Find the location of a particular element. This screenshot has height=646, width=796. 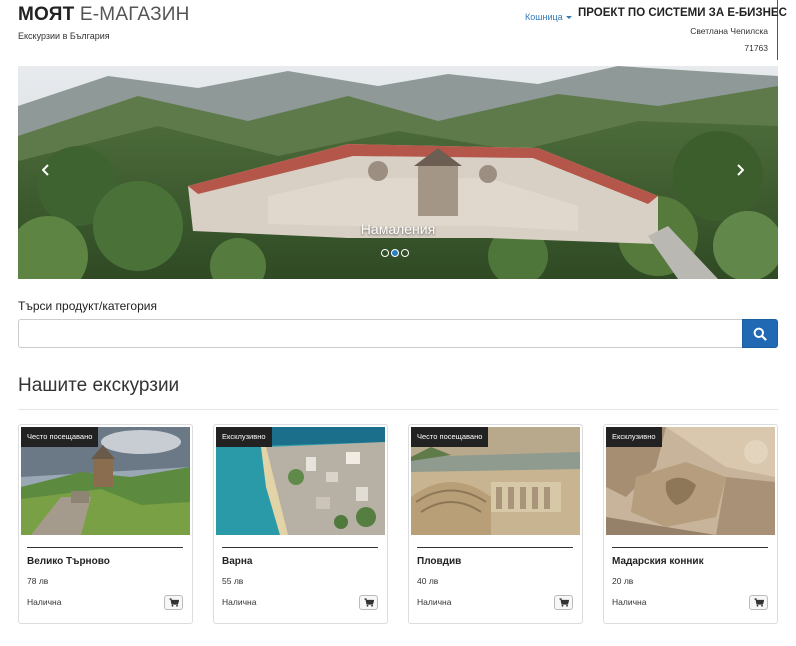

brand-title-strong: МОЯТ is located at coordinates (46, 14).